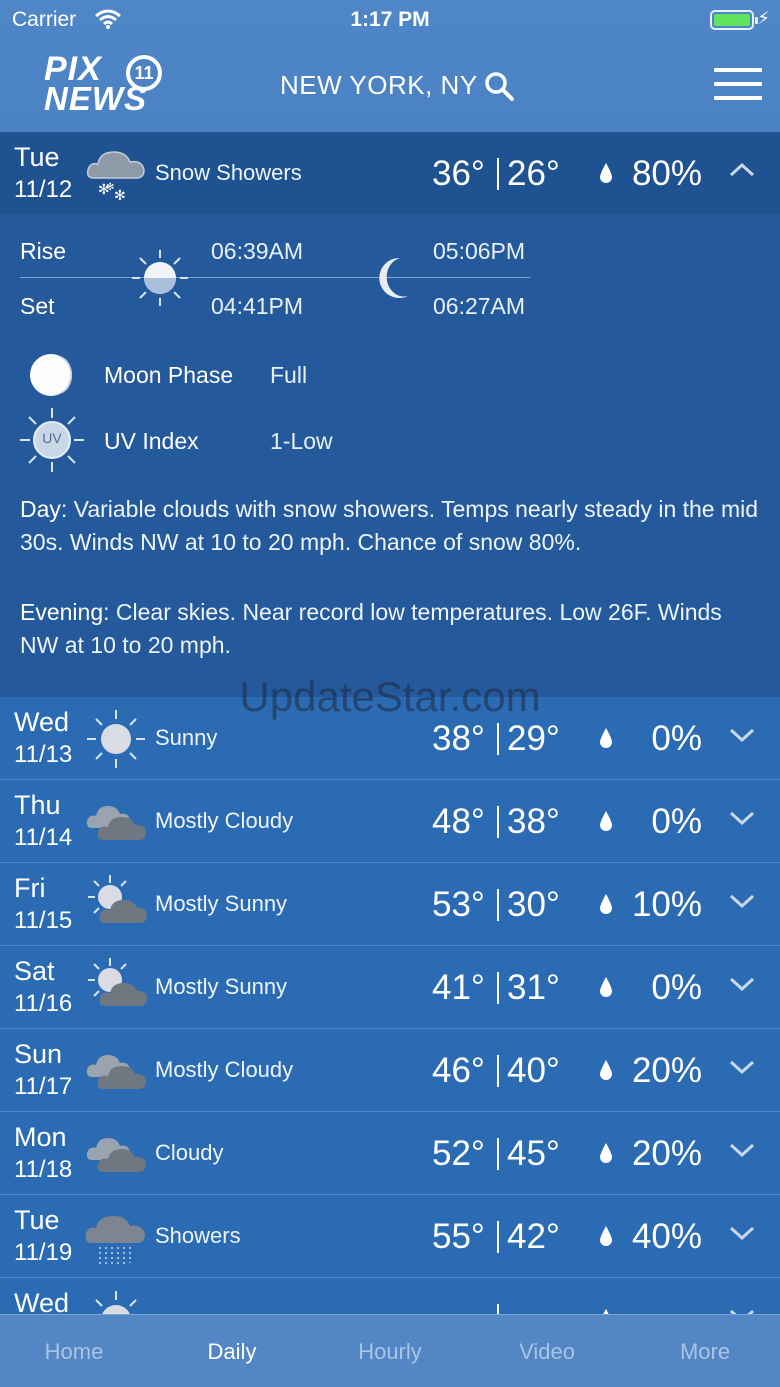 The image size is (780, 1387). Describe the element at coordinates (169, 375) in the screenshot. I see `moon-phase-label: Moon Phase` at that location.